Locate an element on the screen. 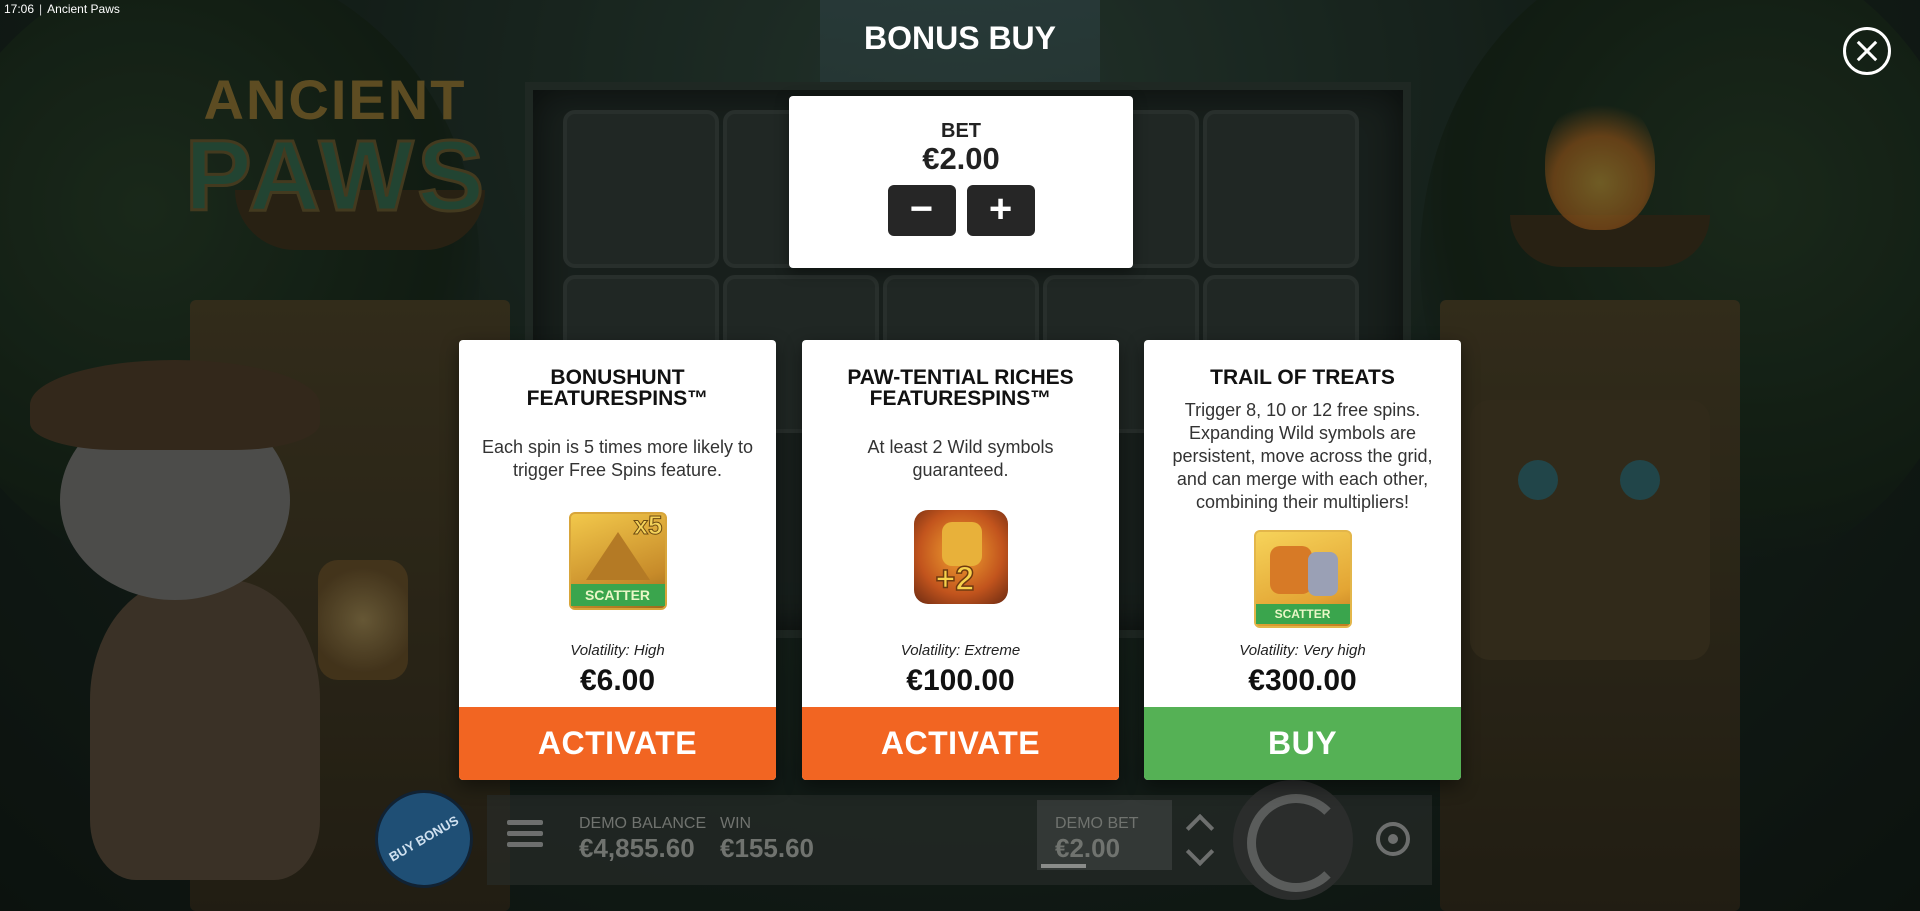 The height and width of the screenshot is (911, 1920). card-volatility: Volatility: Very high is located at coordinates (1302, 650).